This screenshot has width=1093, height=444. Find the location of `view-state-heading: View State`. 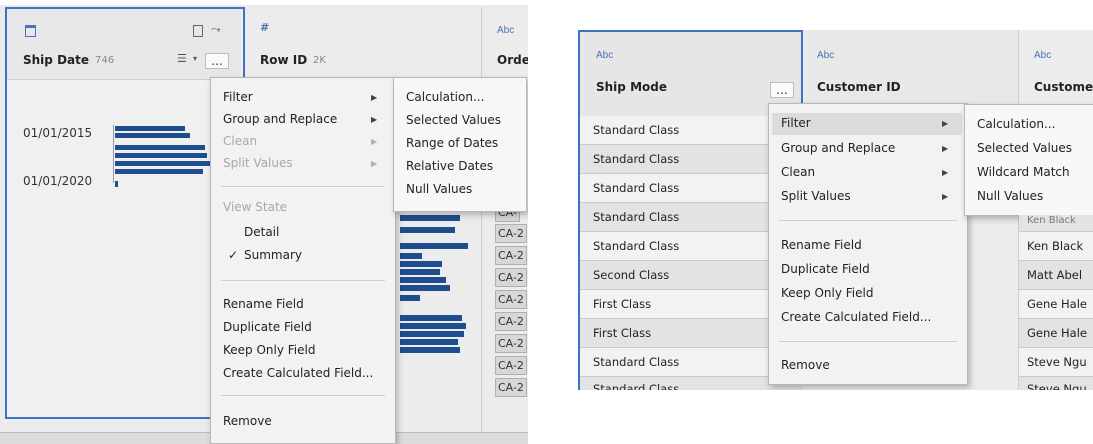

view-state-heading: View State is located at coordinates (255, 207).